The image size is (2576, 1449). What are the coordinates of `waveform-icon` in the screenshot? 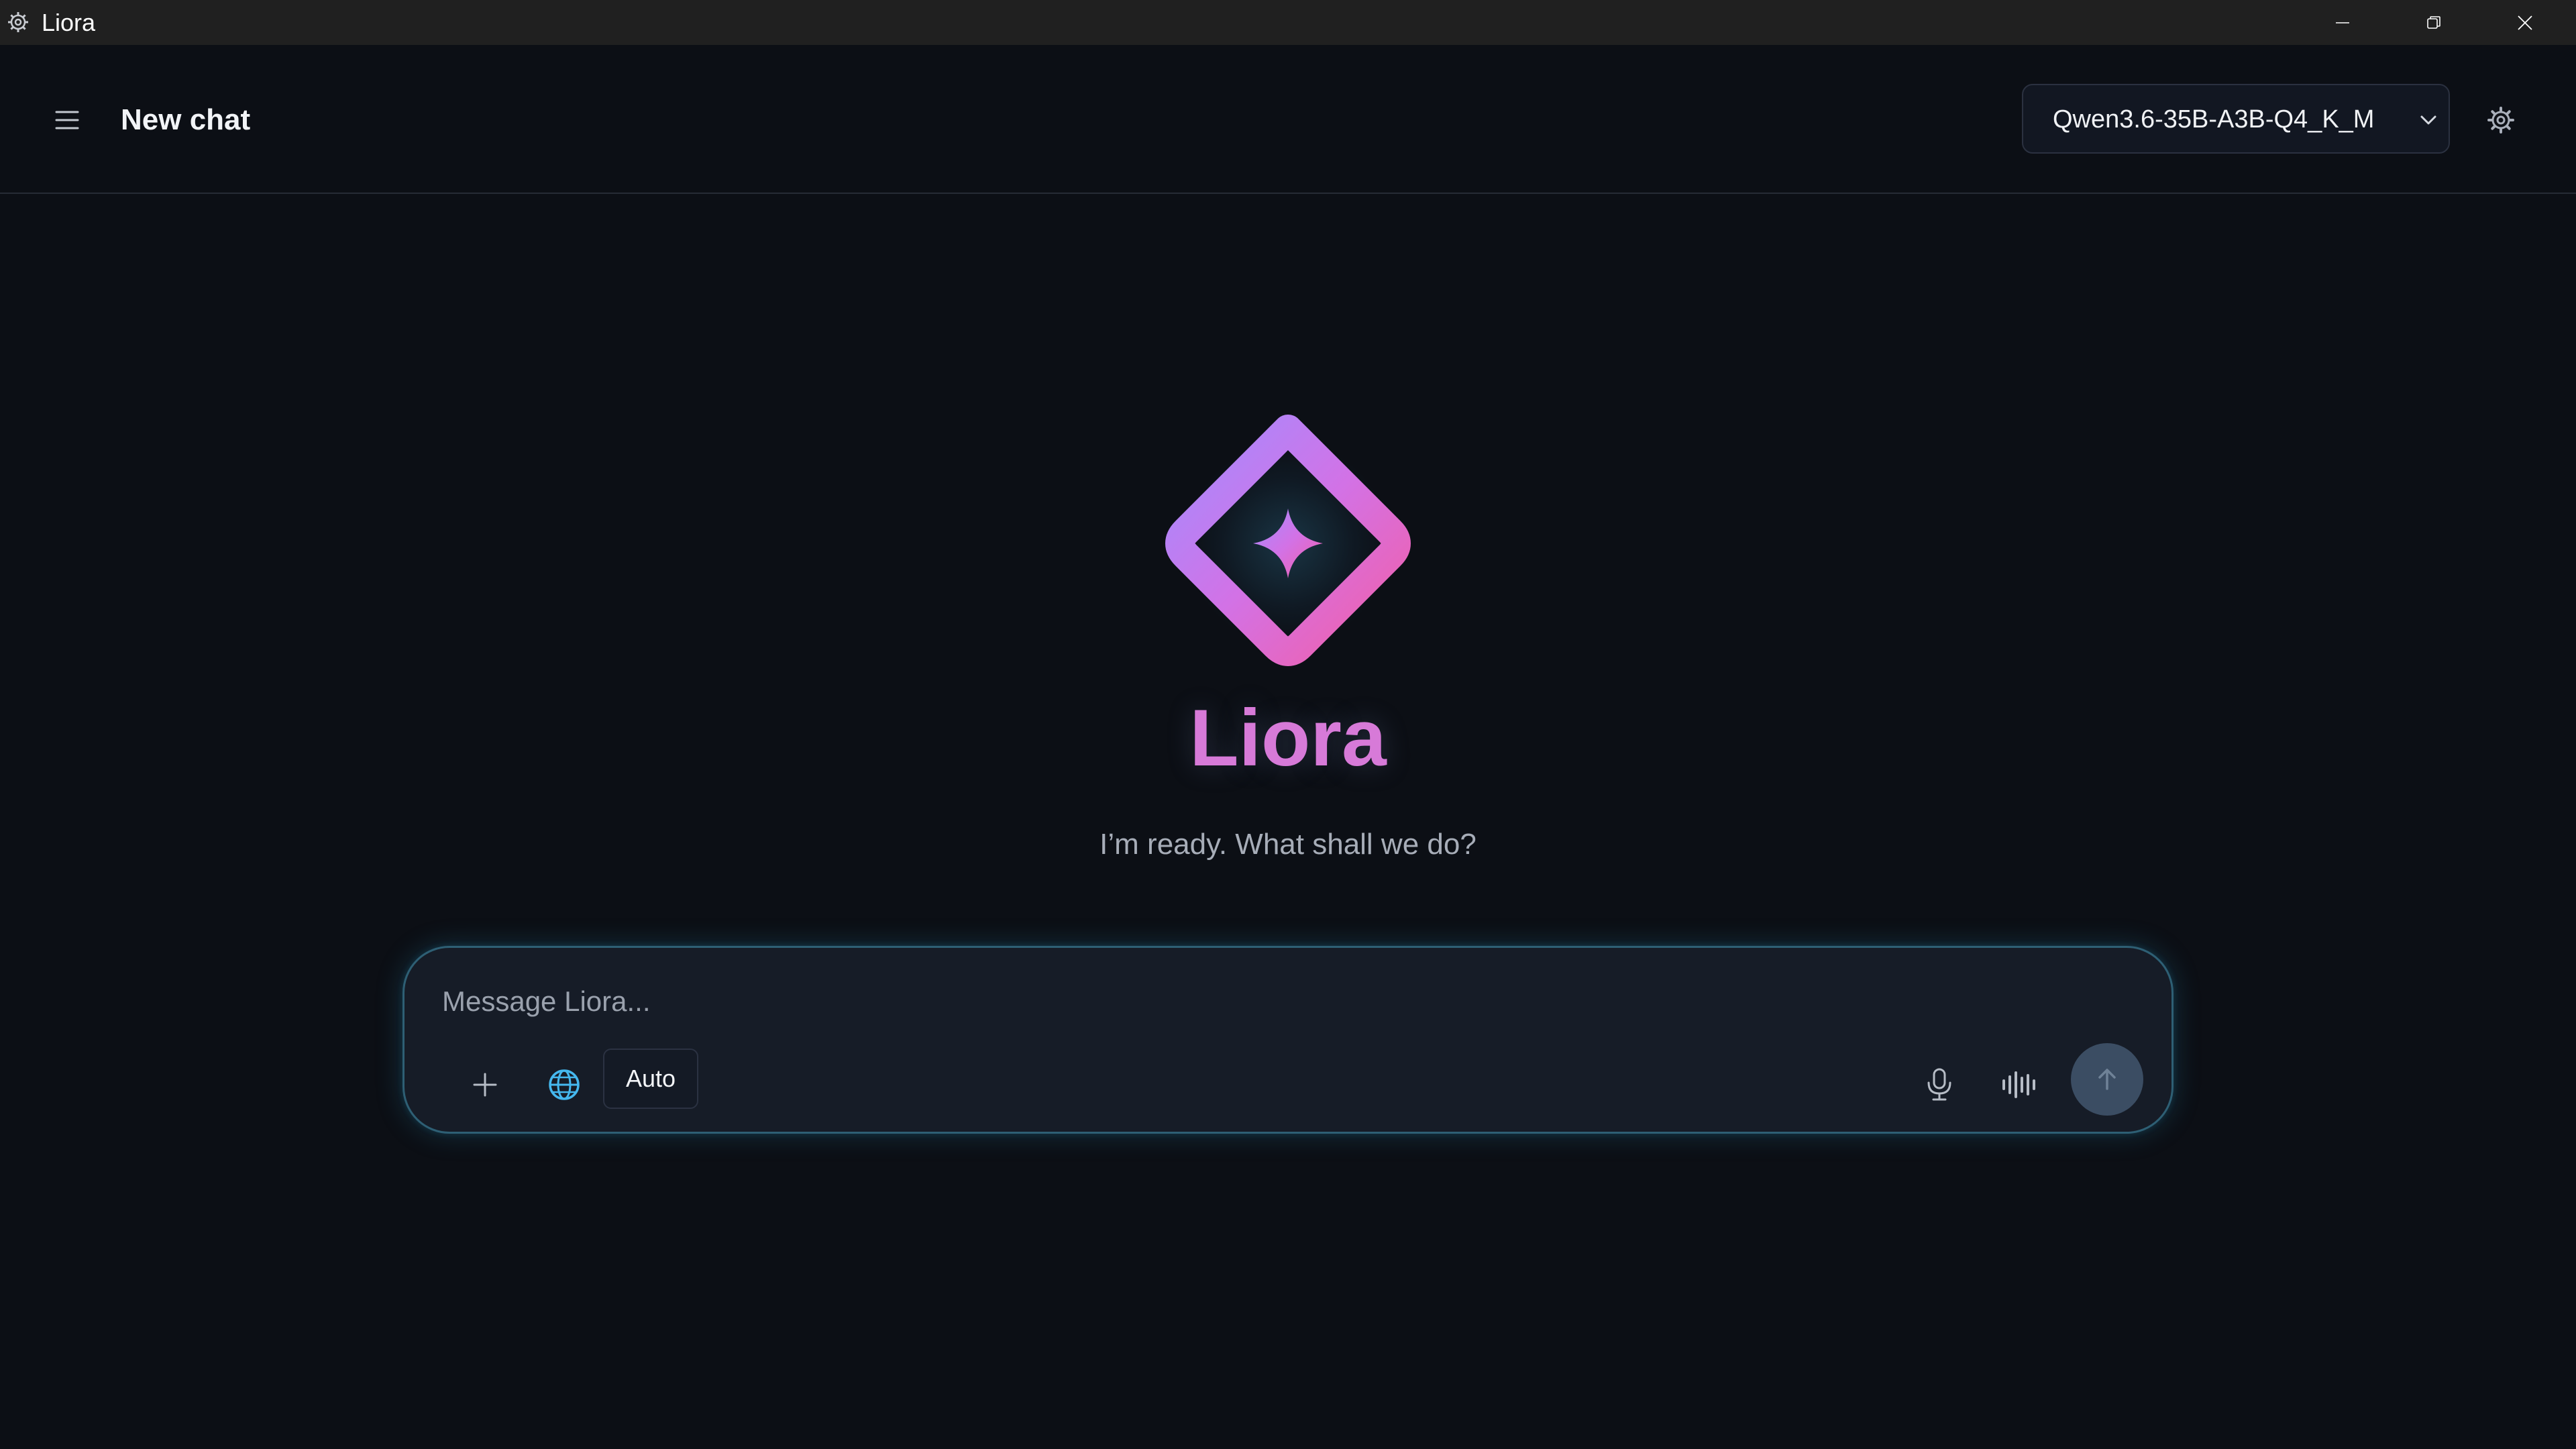 It's located at (2018, 1084).